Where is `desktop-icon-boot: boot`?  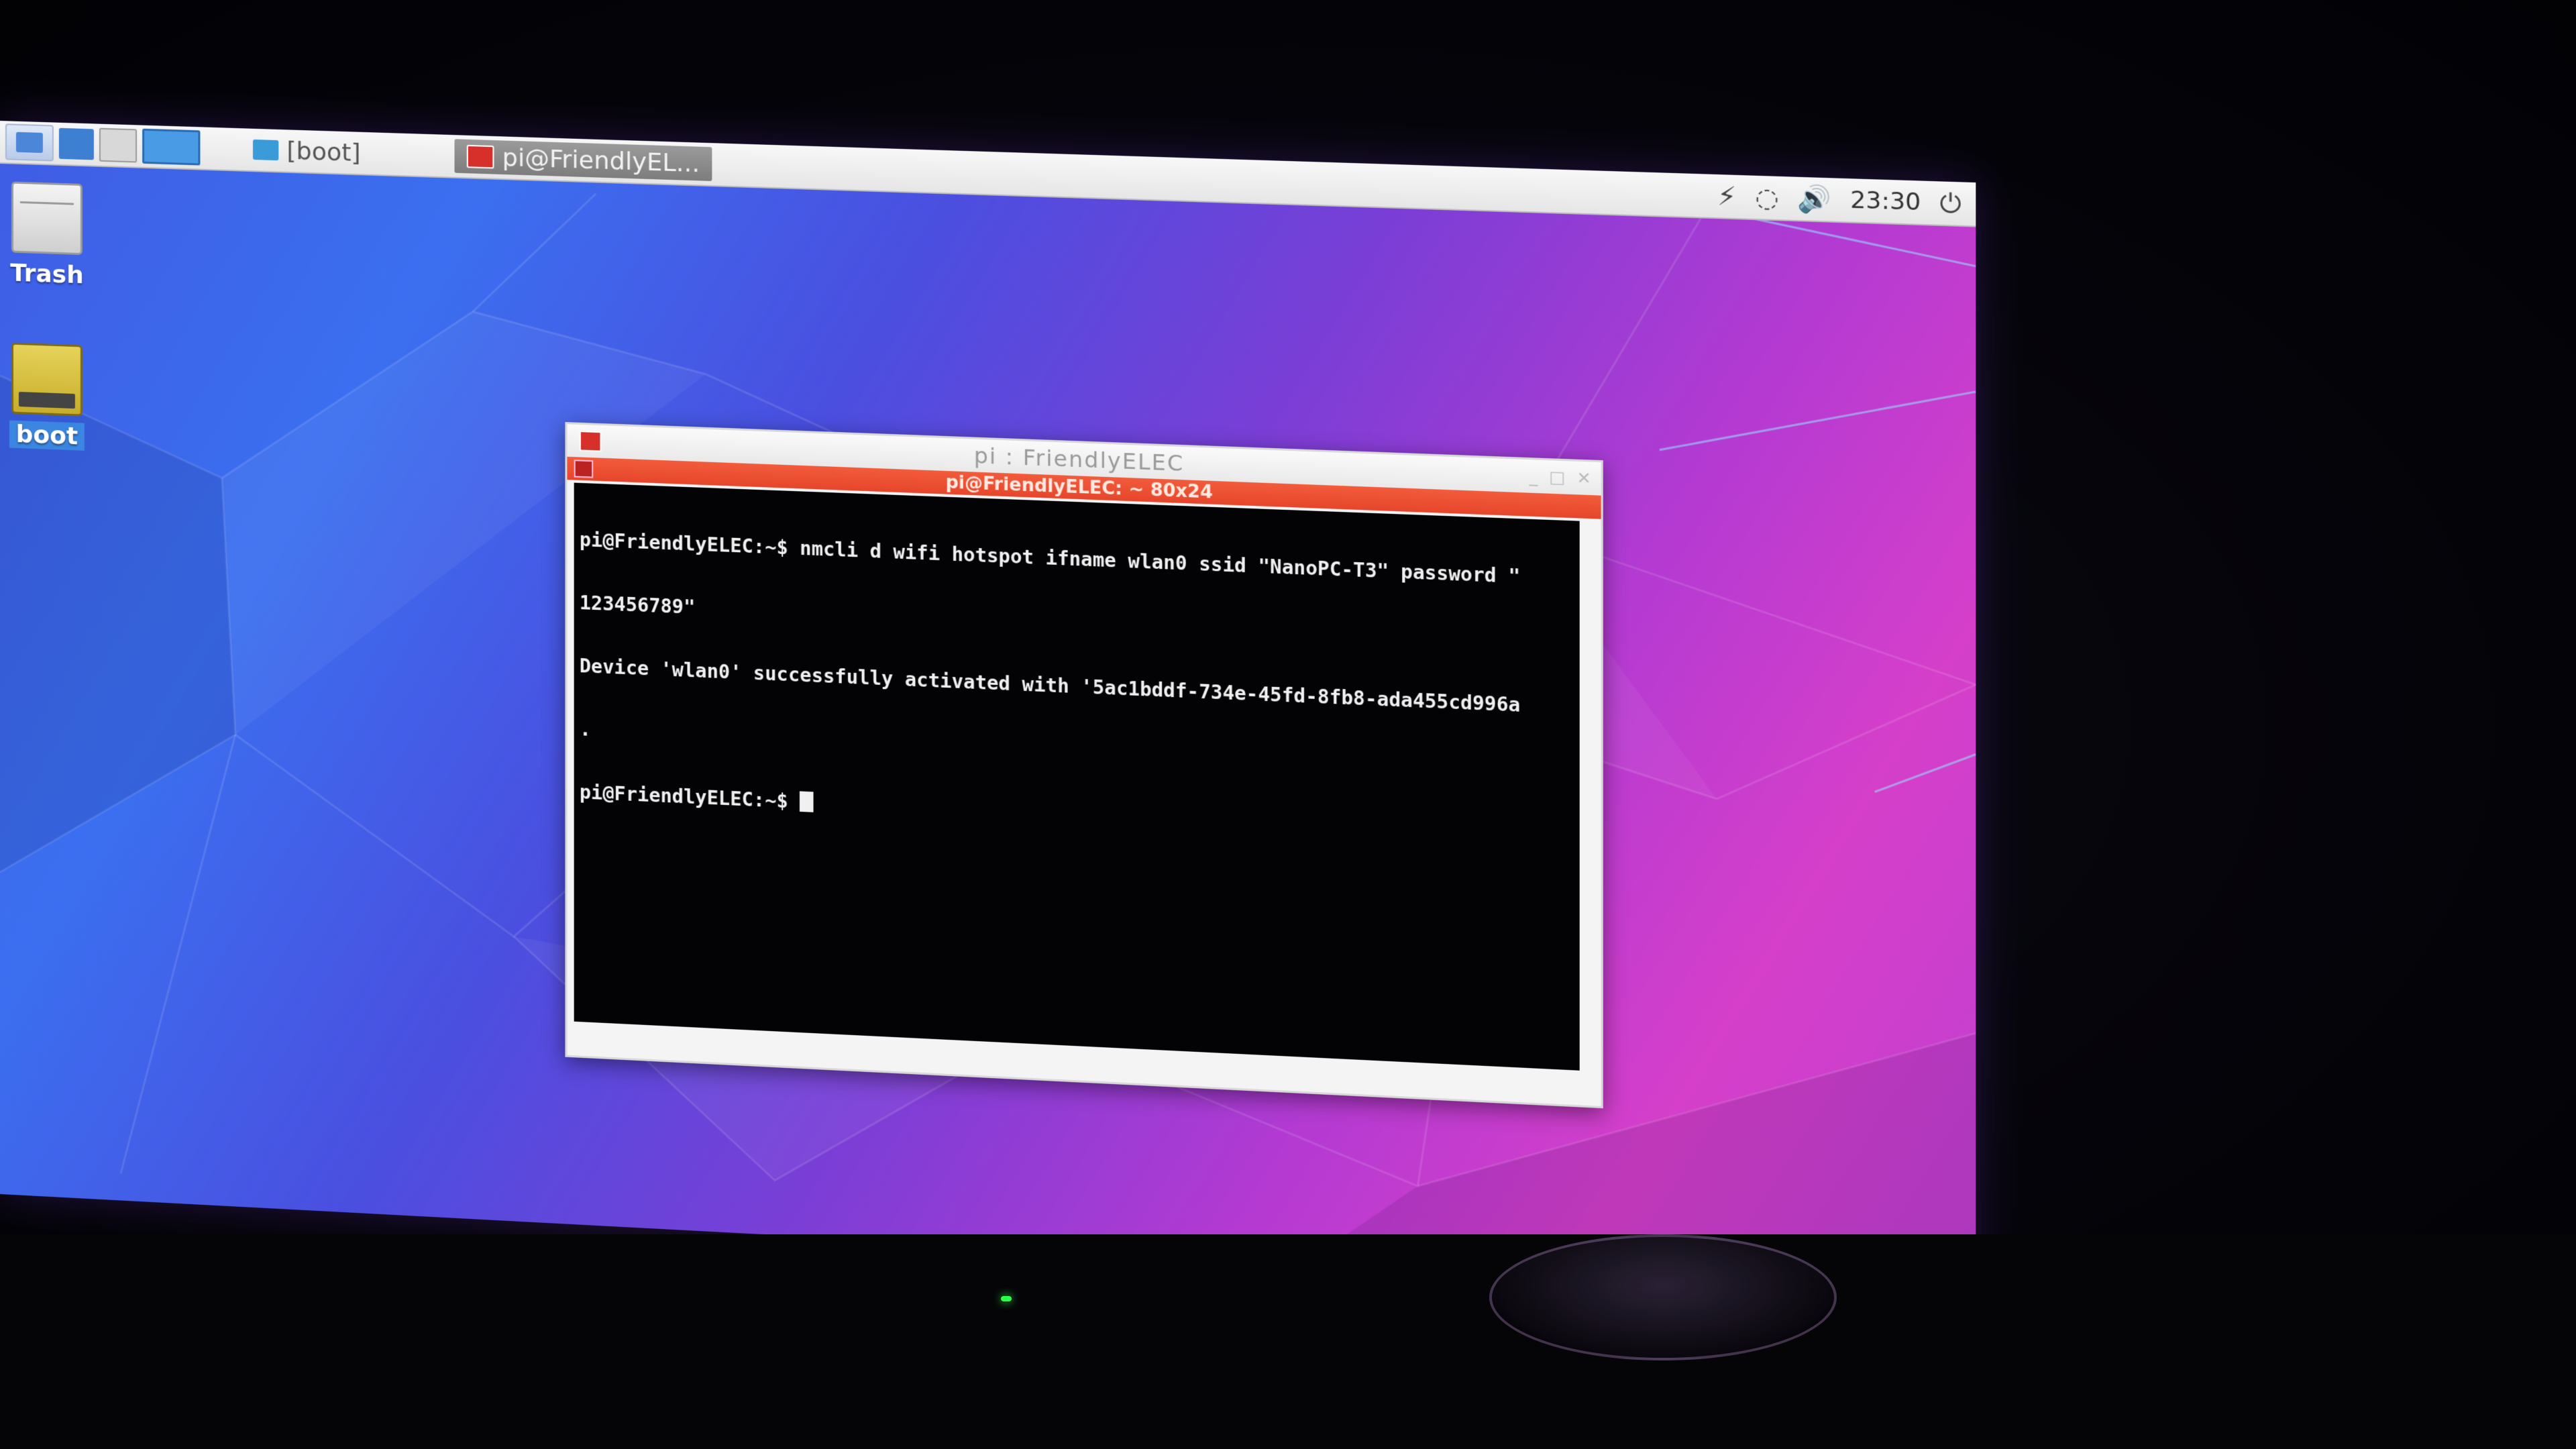 desktop-icon-boot: boot is located at coordinates (47, 396).